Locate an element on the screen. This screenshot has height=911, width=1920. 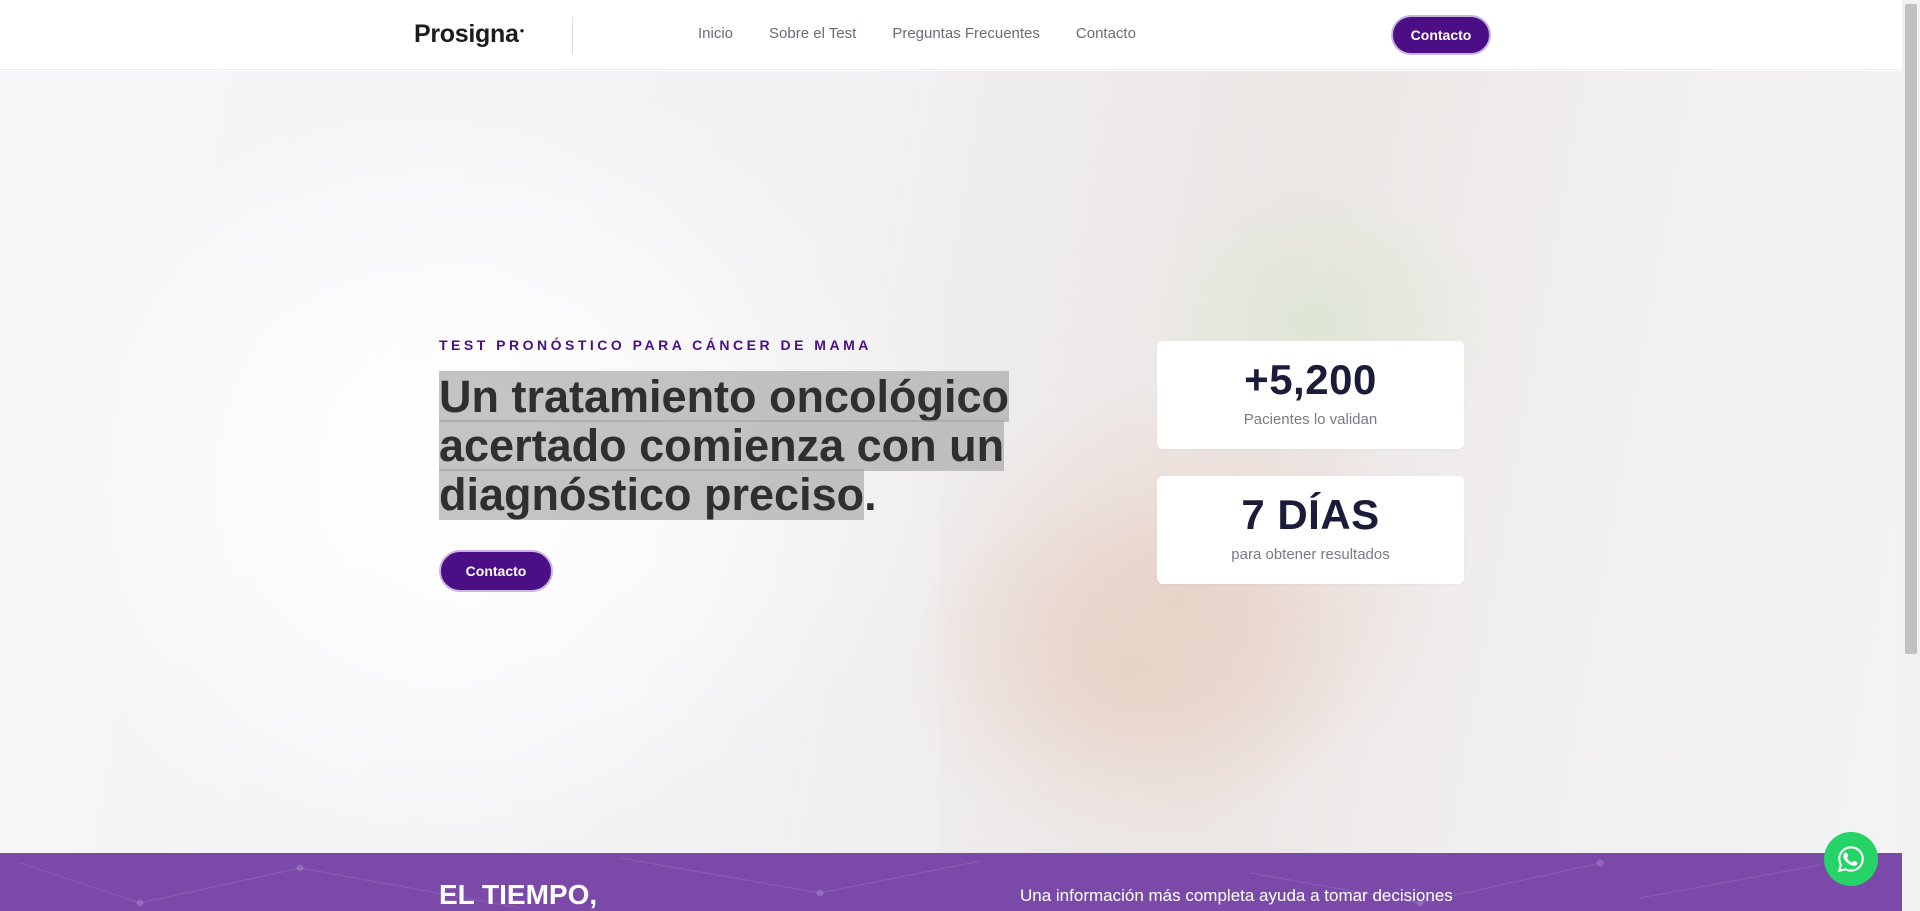
header-contact-button: Contacto is located at coordinates (1441, 35).